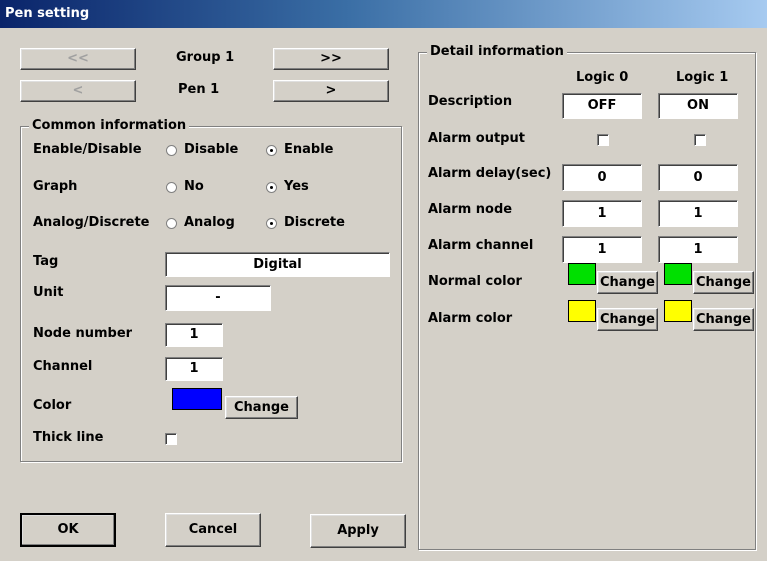  What do you see at coordinates (213, 530) in the screenshot?
I see `cancel-button: Cancel` at bounding box center [213, 530].